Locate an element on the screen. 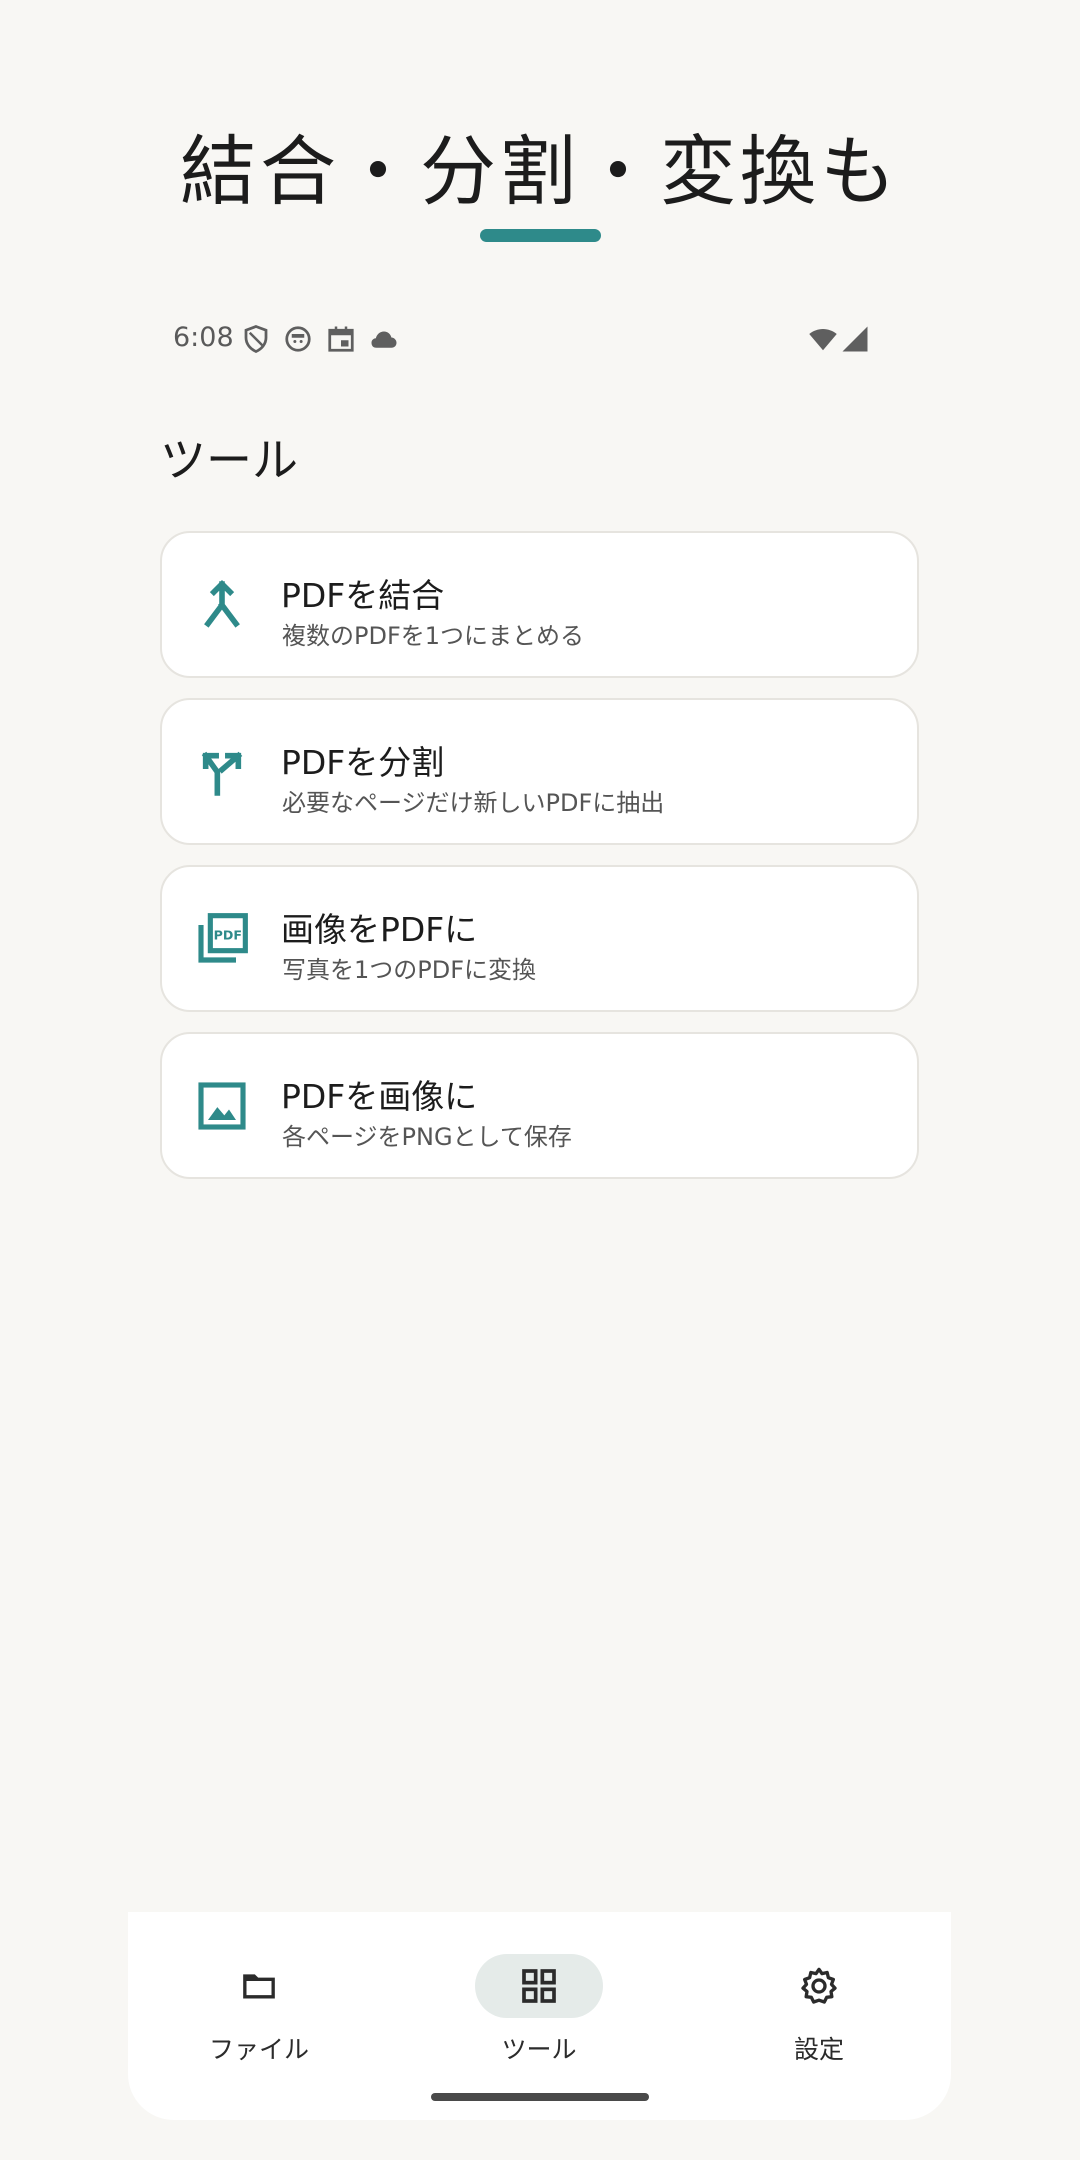 The width and height of the screenshot is (1080, 2160). shield-icon is located at coordinates (256, 339).